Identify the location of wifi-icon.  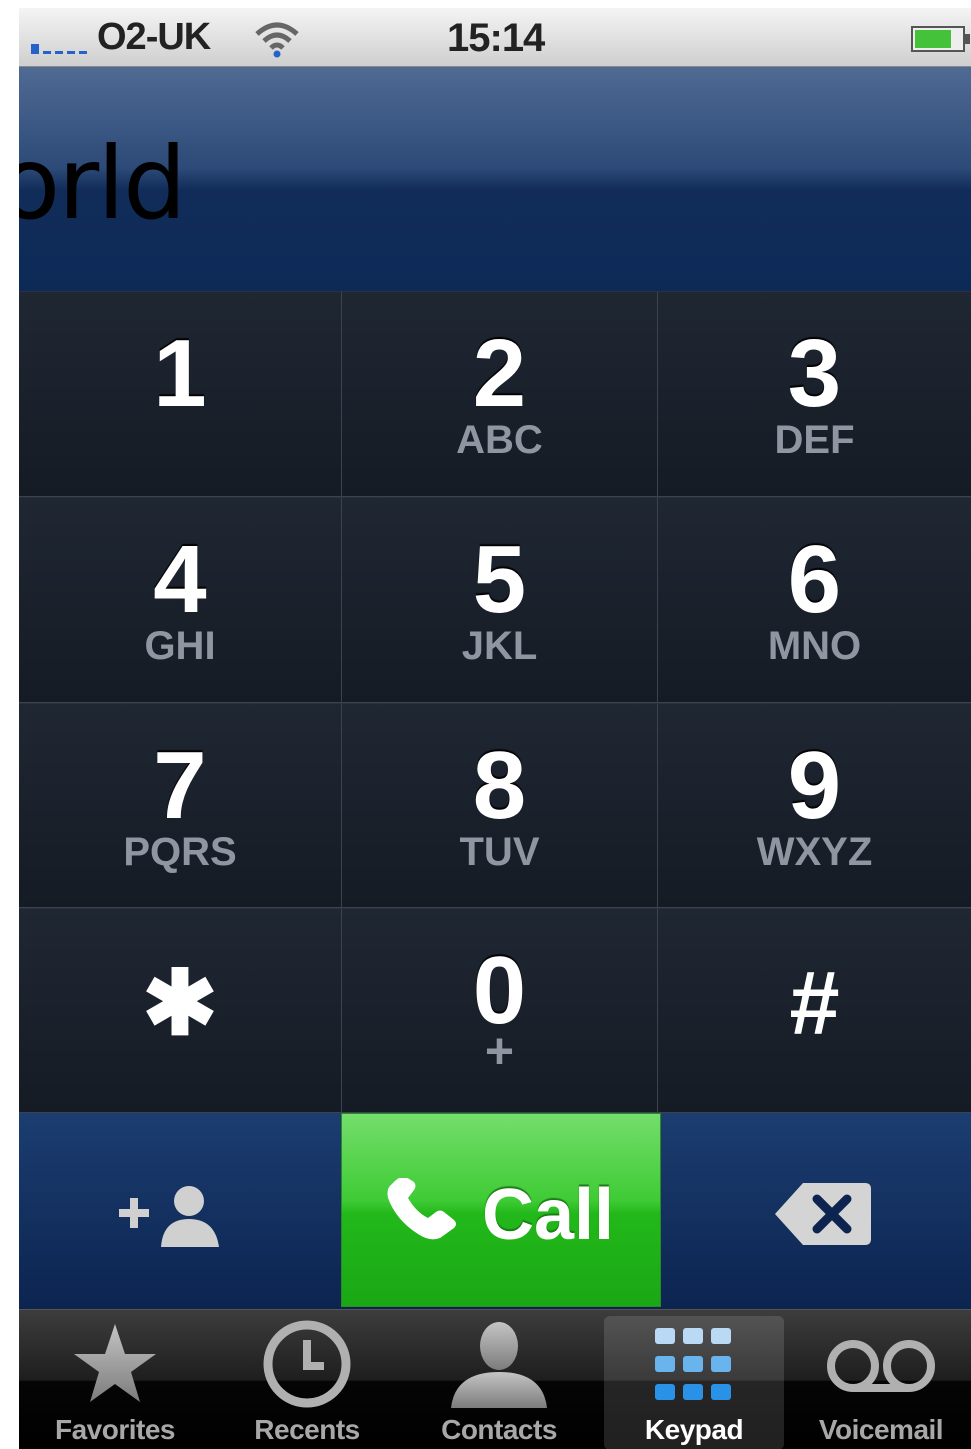
(277, 40).